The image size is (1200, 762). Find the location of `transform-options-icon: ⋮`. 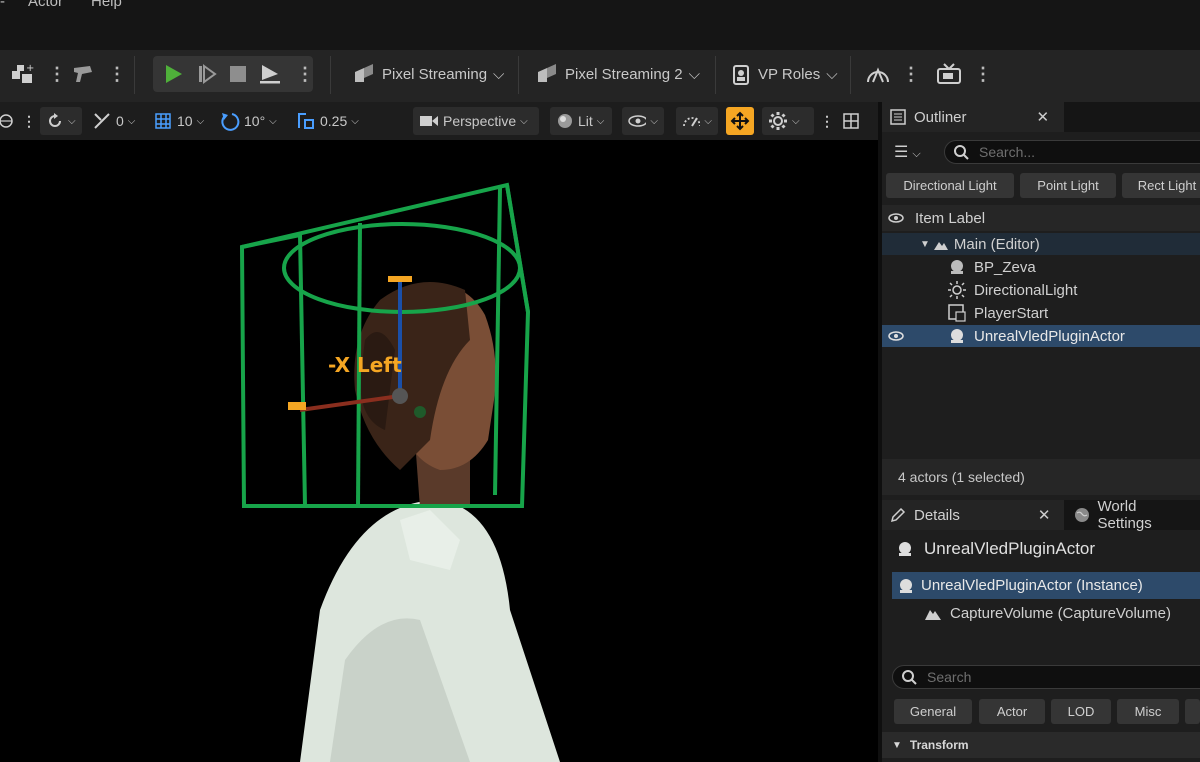

transform-options-icon: ⋮ is located at coordinates (29, 121).